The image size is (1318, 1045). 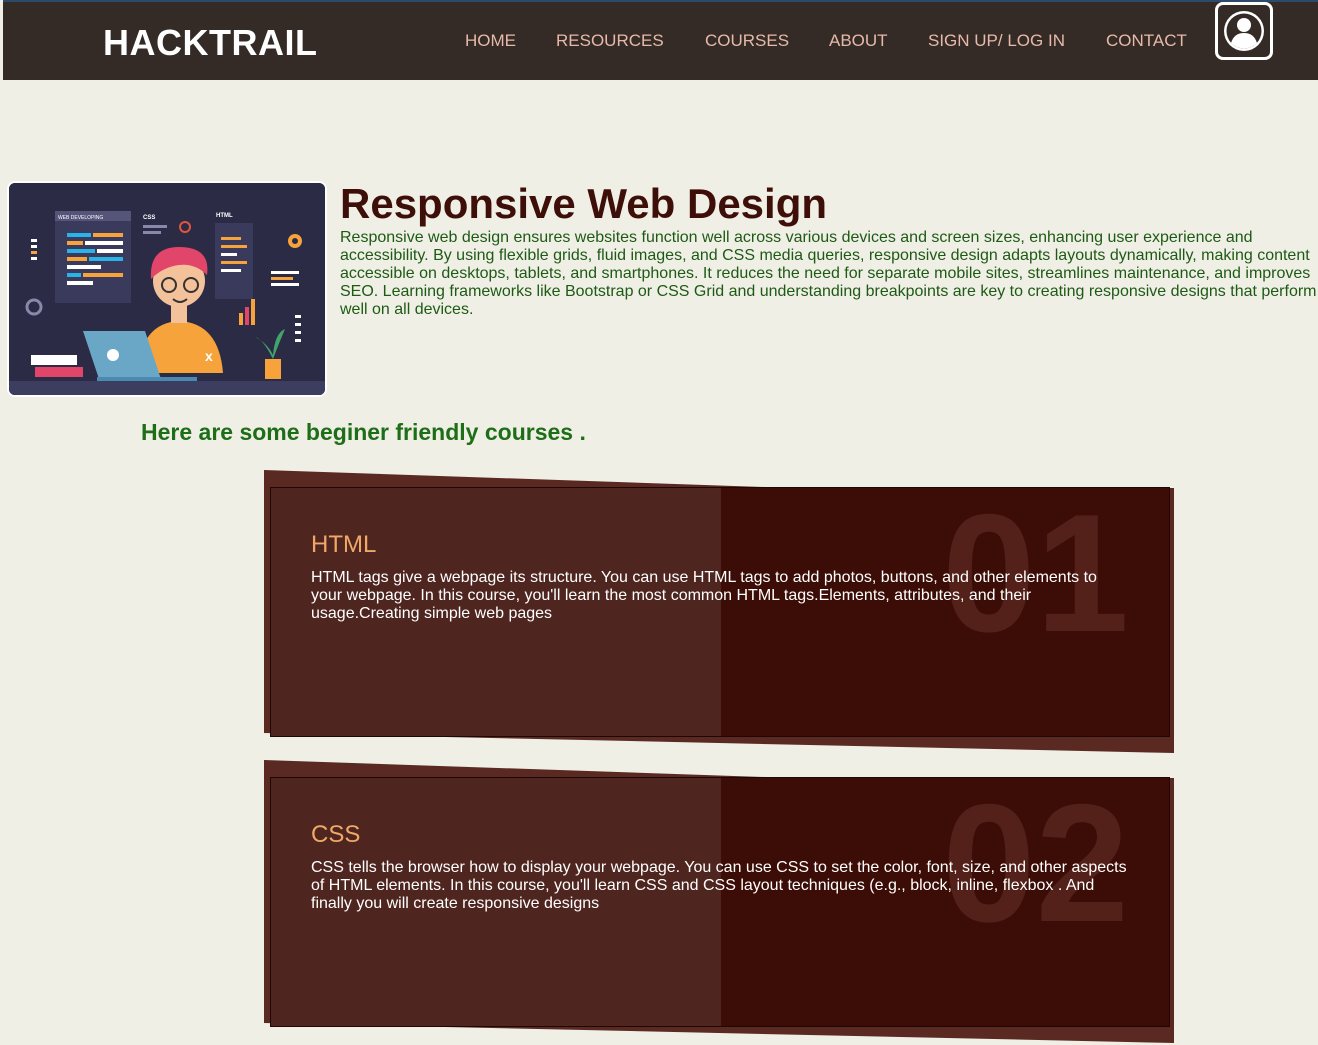 I want to click on profile-button, so click(x=1244, y=31).